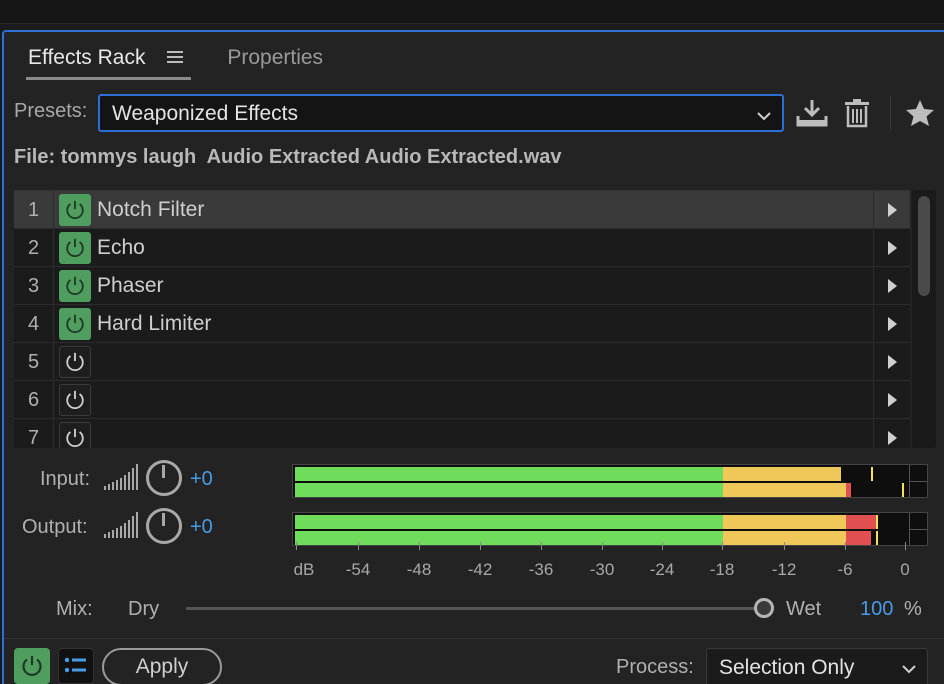  Describe the element at coordinates (924, 319) in the screenshot. I see `rack-scrollbar` at that location.